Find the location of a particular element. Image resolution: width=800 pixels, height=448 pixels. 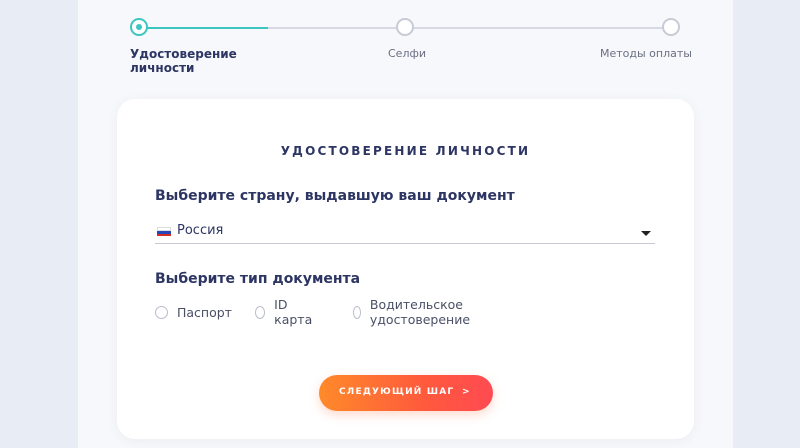

doc-type-option-label: Водительское удостоверение is located at coordinates (420, 312).